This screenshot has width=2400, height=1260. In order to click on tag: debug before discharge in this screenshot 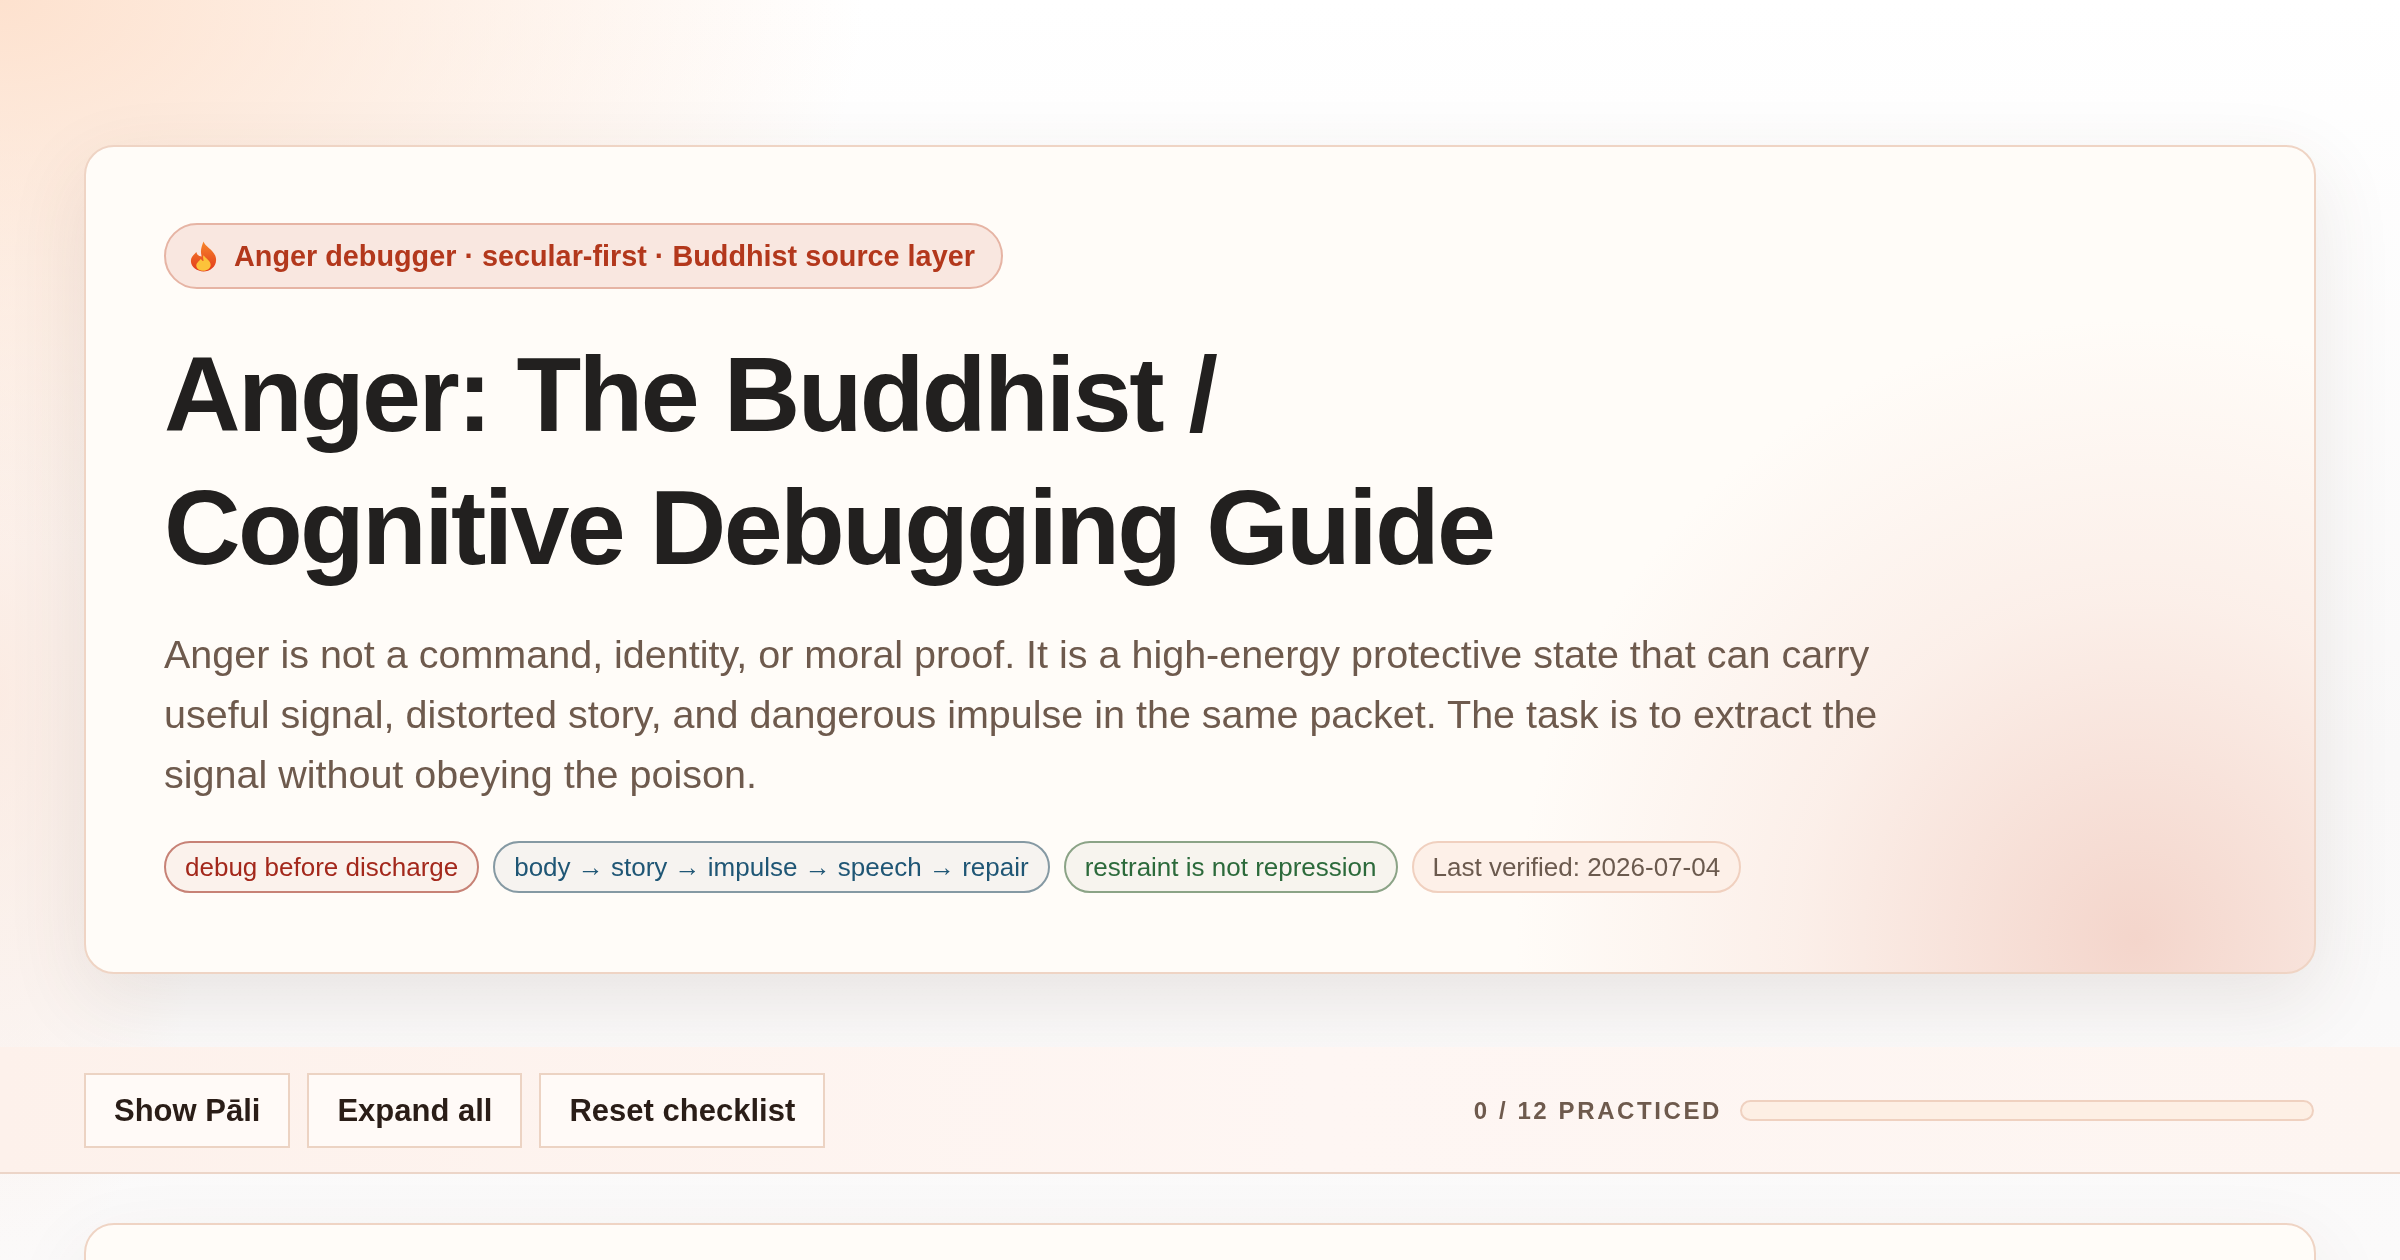, I will do `click(322, 867)`.